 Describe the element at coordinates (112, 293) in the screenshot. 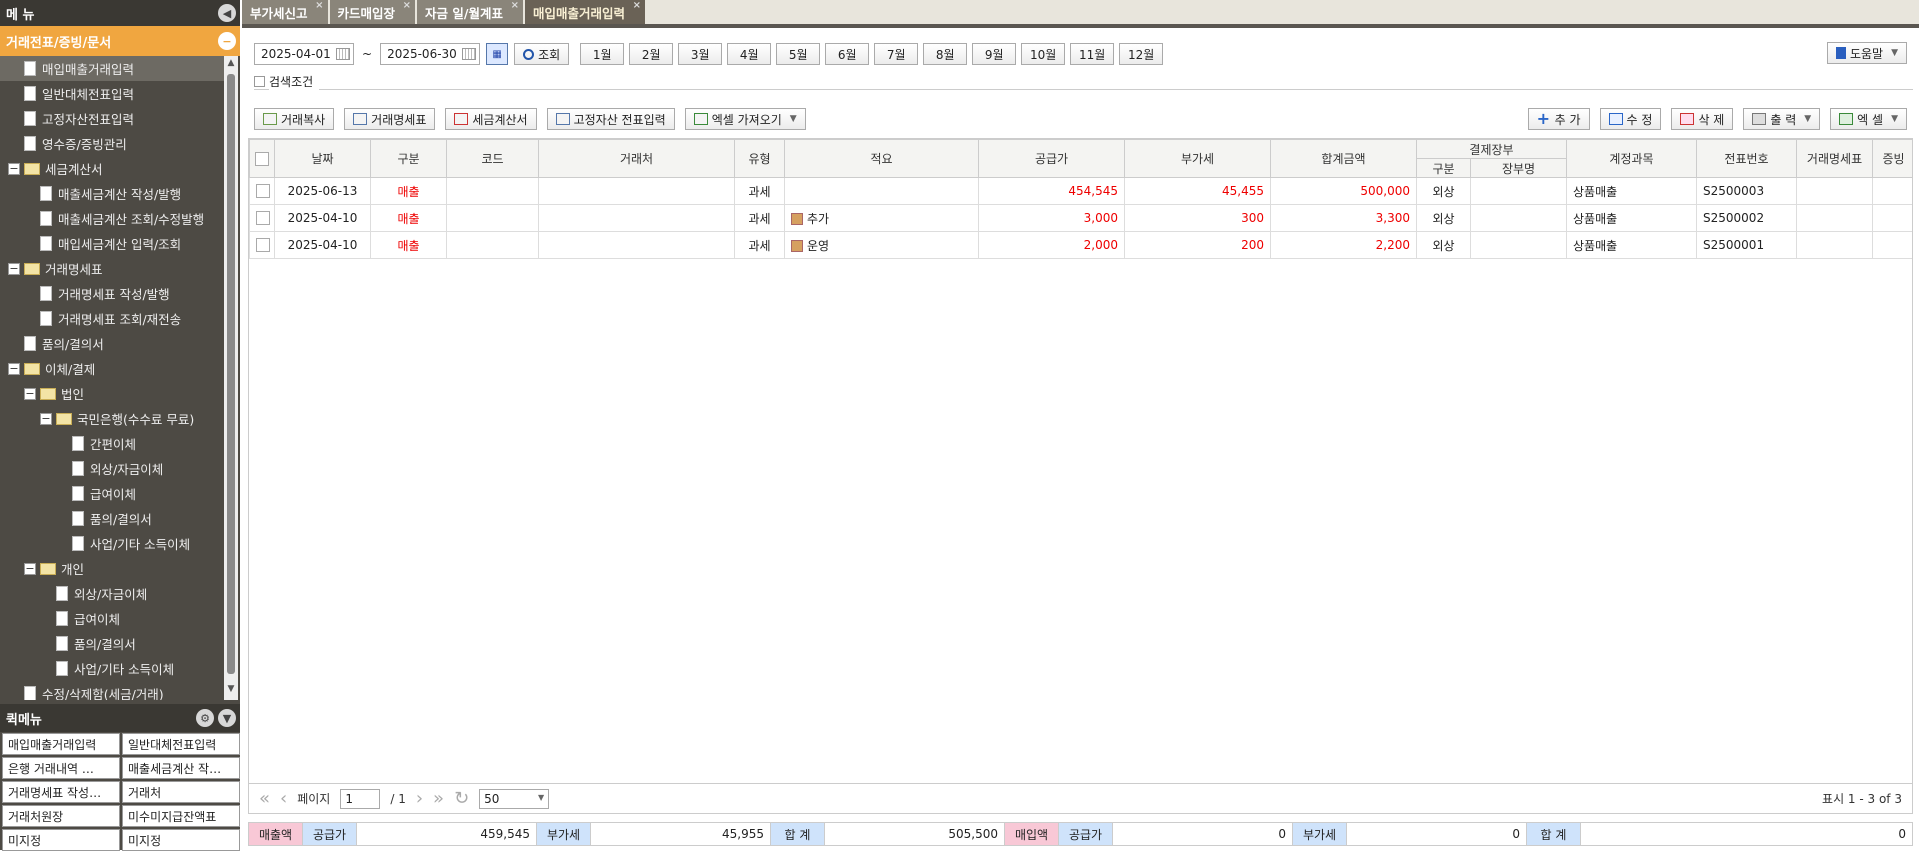

I see `sidebar-tree-item: 거래명세표 작성/발행` at that location.